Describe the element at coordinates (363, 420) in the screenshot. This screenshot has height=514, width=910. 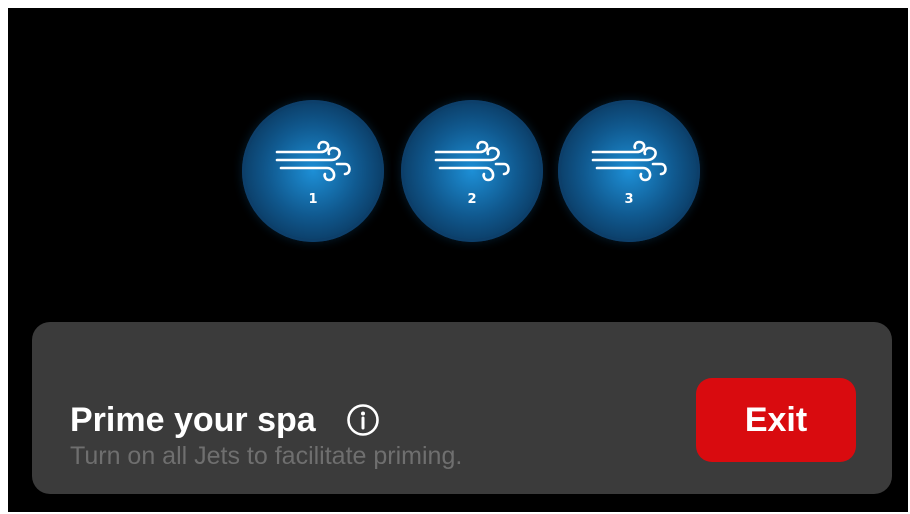
I see `info-icon` at that location.